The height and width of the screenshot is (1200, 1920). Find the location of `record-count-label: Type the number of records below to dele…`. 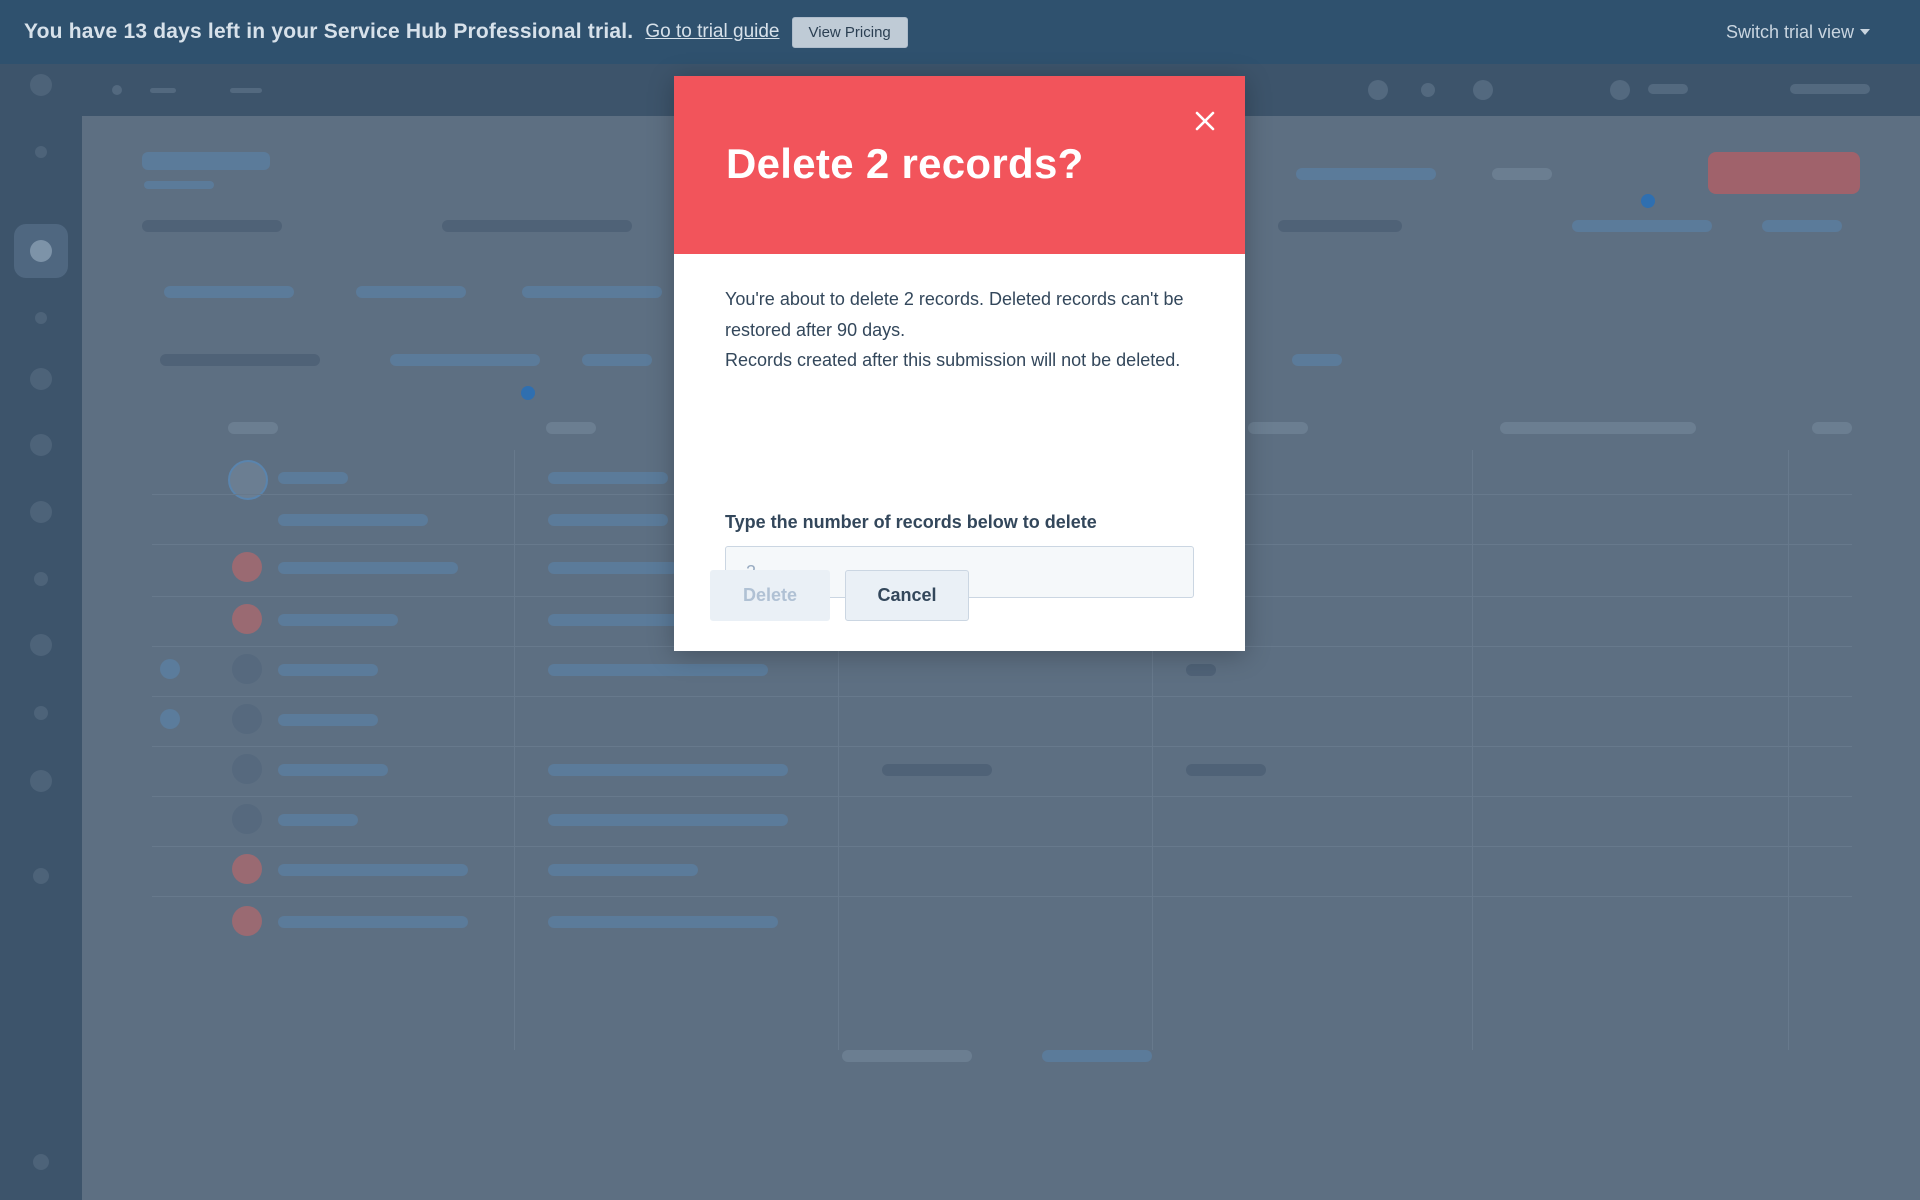

record-count-label: Type the number of records below to dele… is located at coordinates (911, 522).